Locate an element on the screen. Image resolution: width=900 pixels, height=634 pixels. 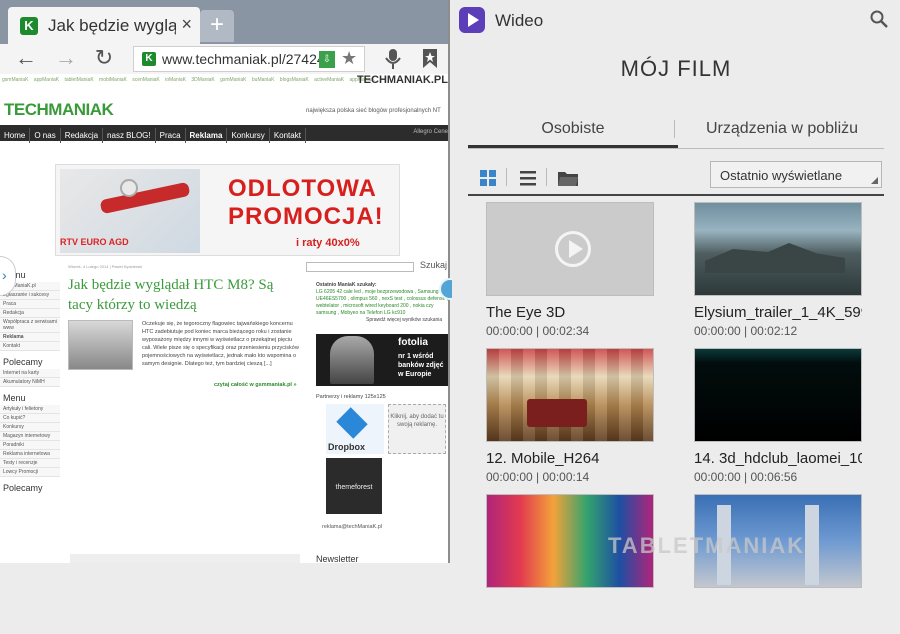
logo-part-a: TECH is located at coordinates (26, 109).